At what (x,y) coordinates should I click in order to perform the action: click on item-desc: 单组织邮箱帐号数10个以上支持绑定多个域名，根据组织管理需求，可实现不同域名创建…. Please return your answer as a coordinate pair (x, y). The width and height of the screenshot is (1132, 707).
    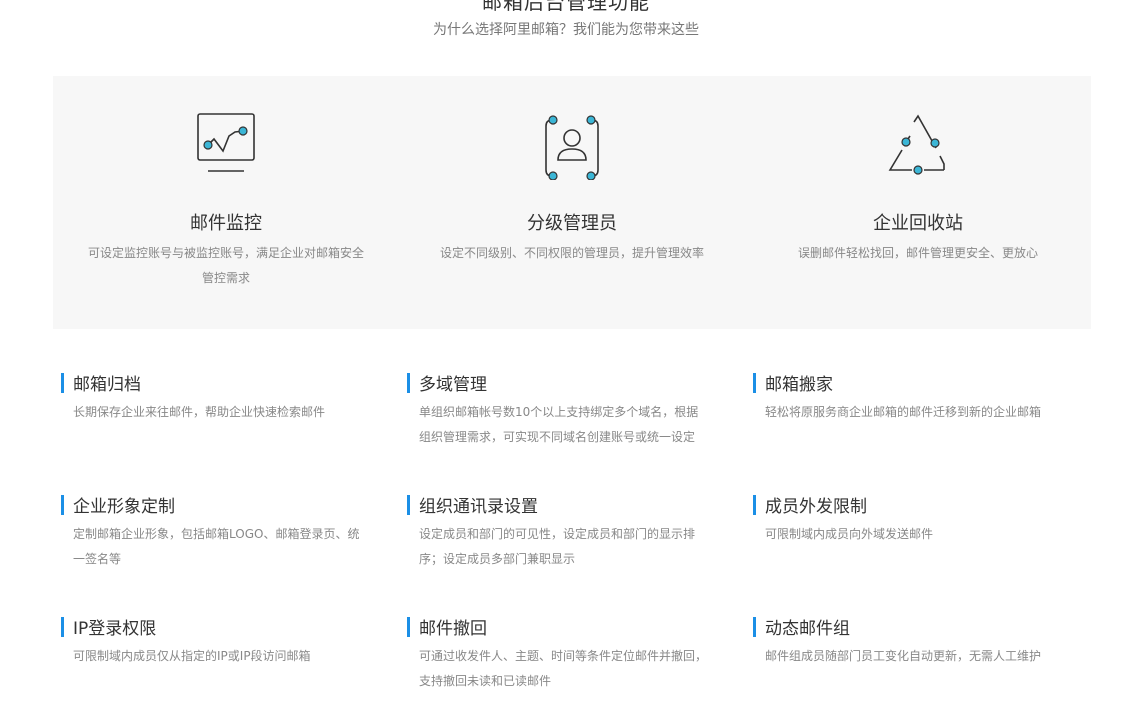
    Looking at the image, I should click on (559, 424).